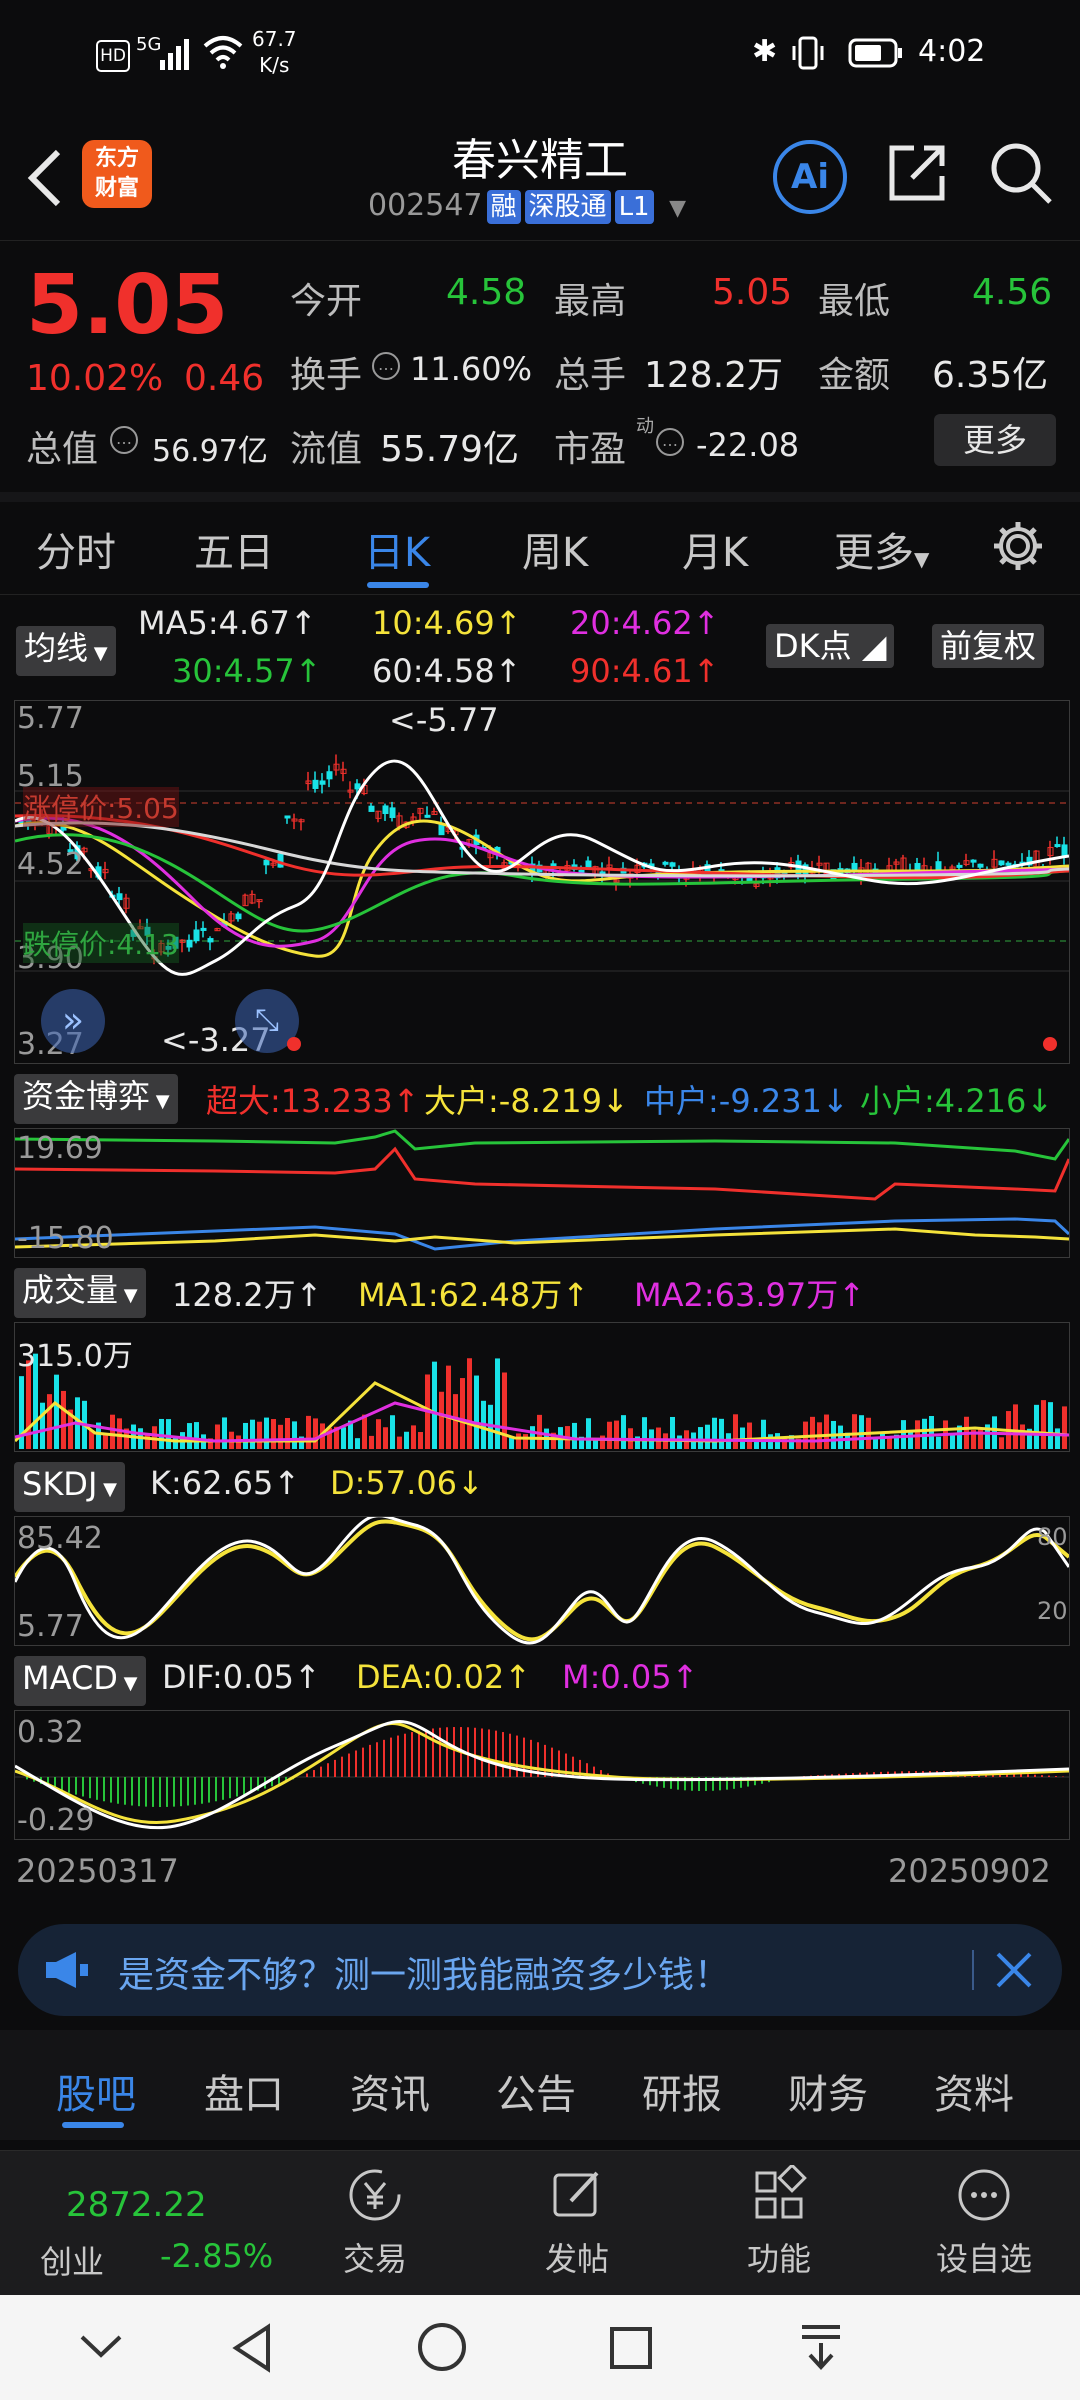  Describe the element at coordinates (73, 1021) in the screenshot. I see `expand-left-icon: »` at that location.